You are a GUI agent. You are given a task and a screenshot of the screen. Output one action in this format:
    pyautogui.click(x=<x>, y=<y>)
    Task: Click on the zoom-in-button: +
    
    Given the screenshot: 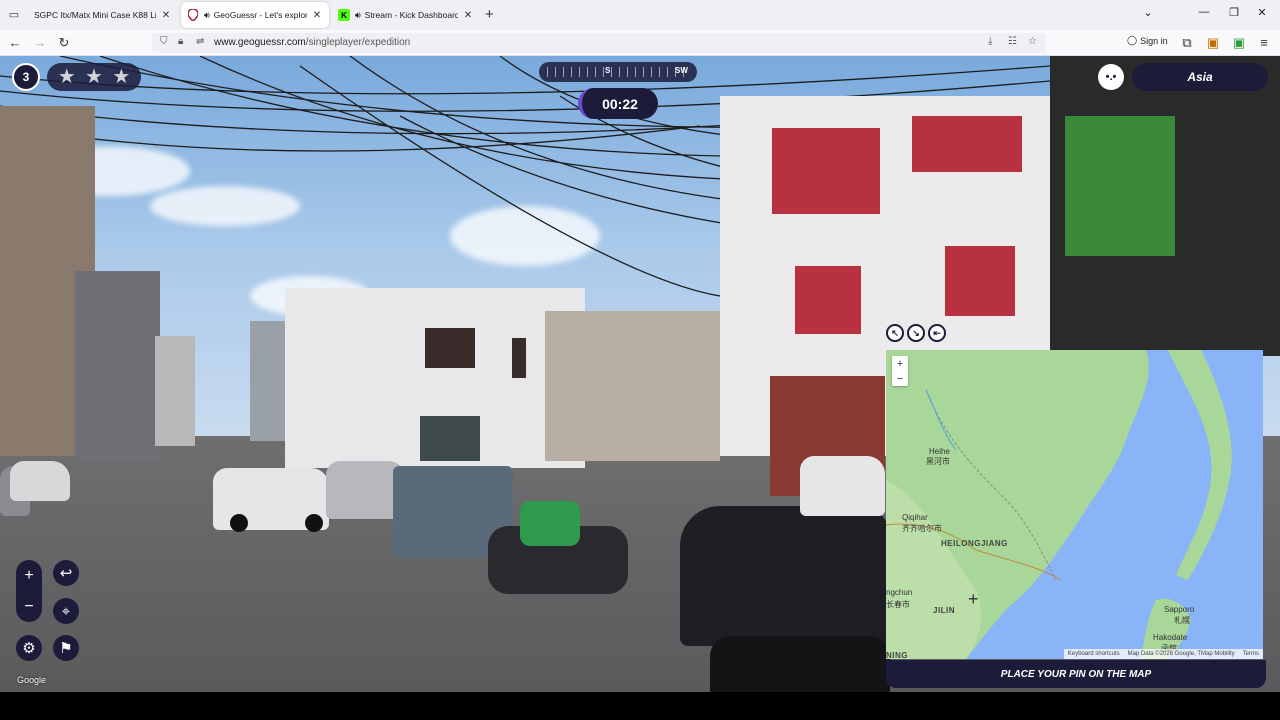 What is the action you would take?
    pyautogui.click(x=29, y=575)
    